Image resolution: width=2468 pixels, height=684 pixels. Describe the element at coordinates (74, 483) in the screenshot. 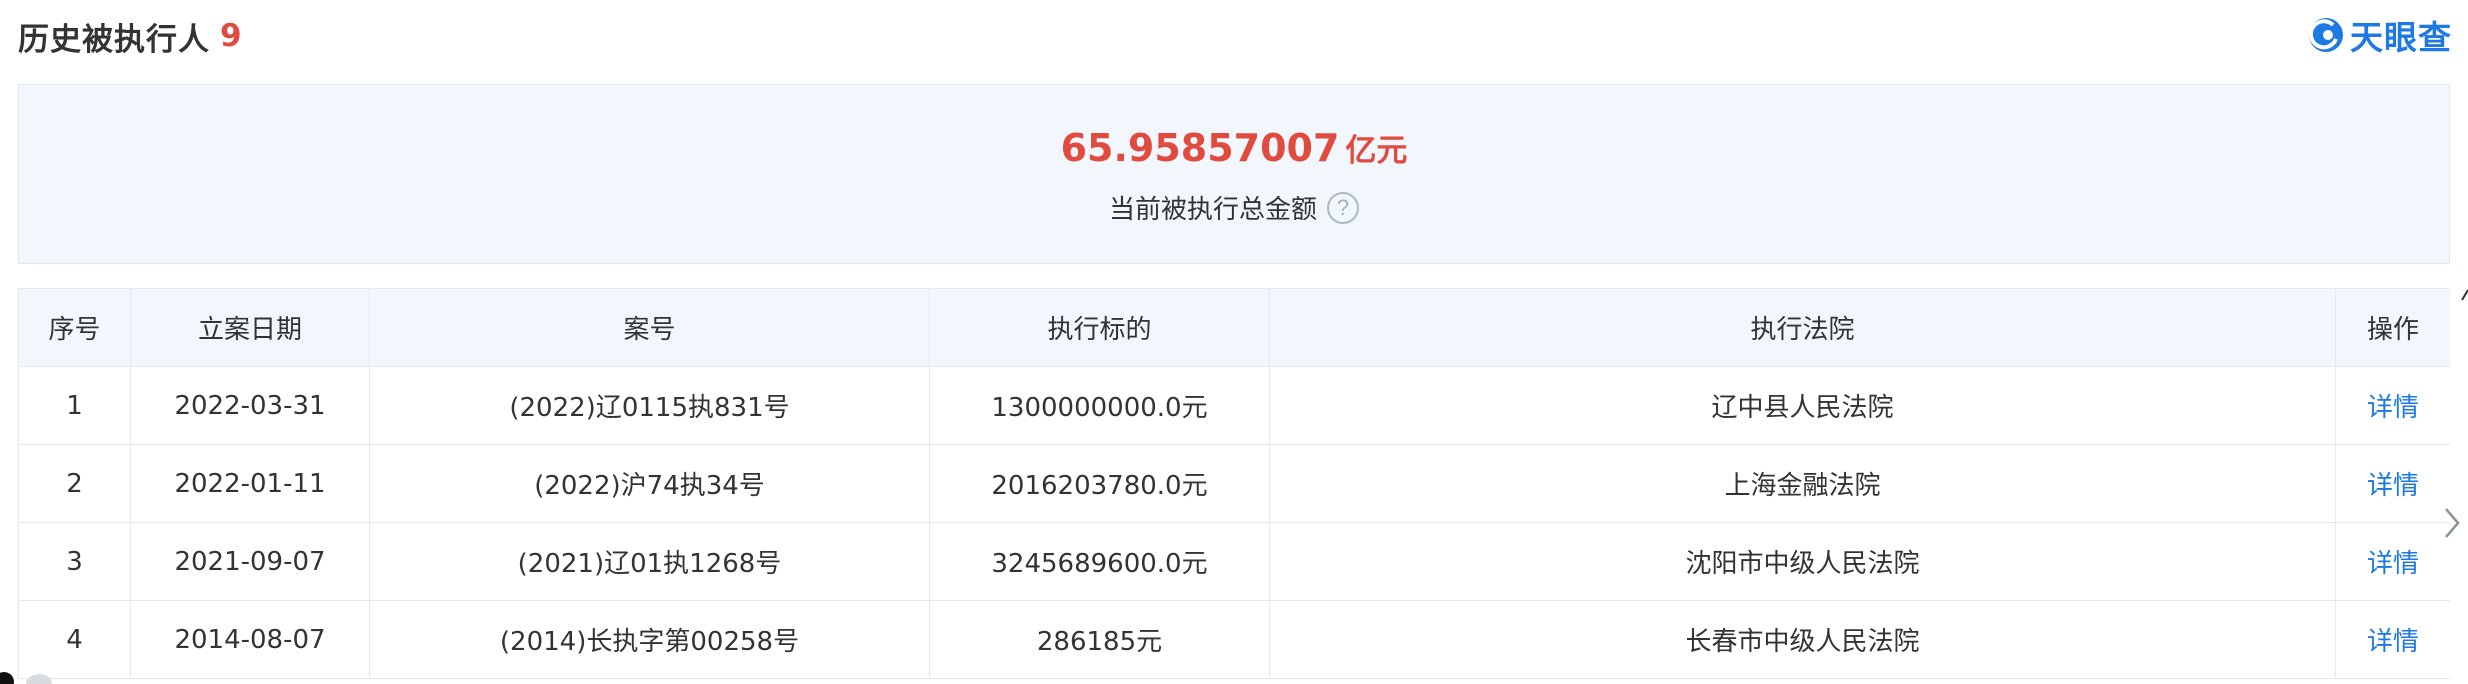

I see `cell-index: 2` at that location.